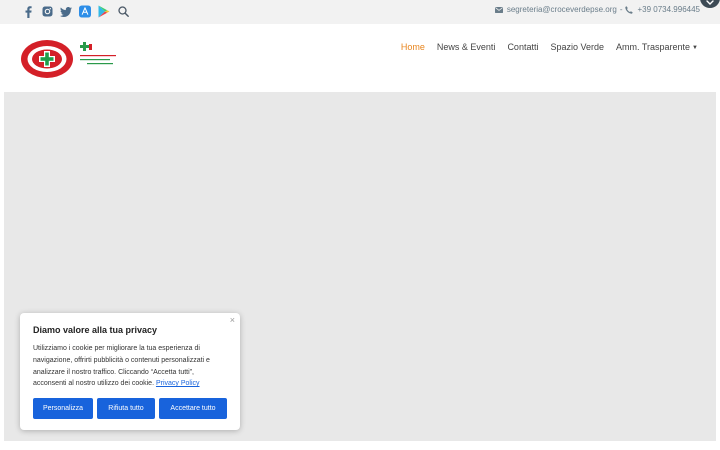 Image resolution: width=720 pixels, height=450 pixels. I want to click on nav-item-label: Amm. Trasparente, so click(653, 47).